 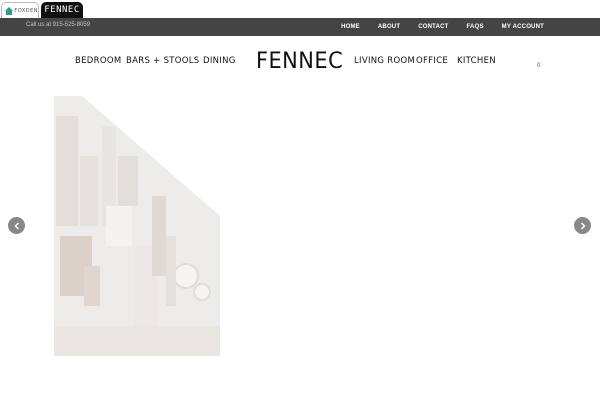 I want to click on top-nav-contact: CONTACT, so click(x=433, y=27).